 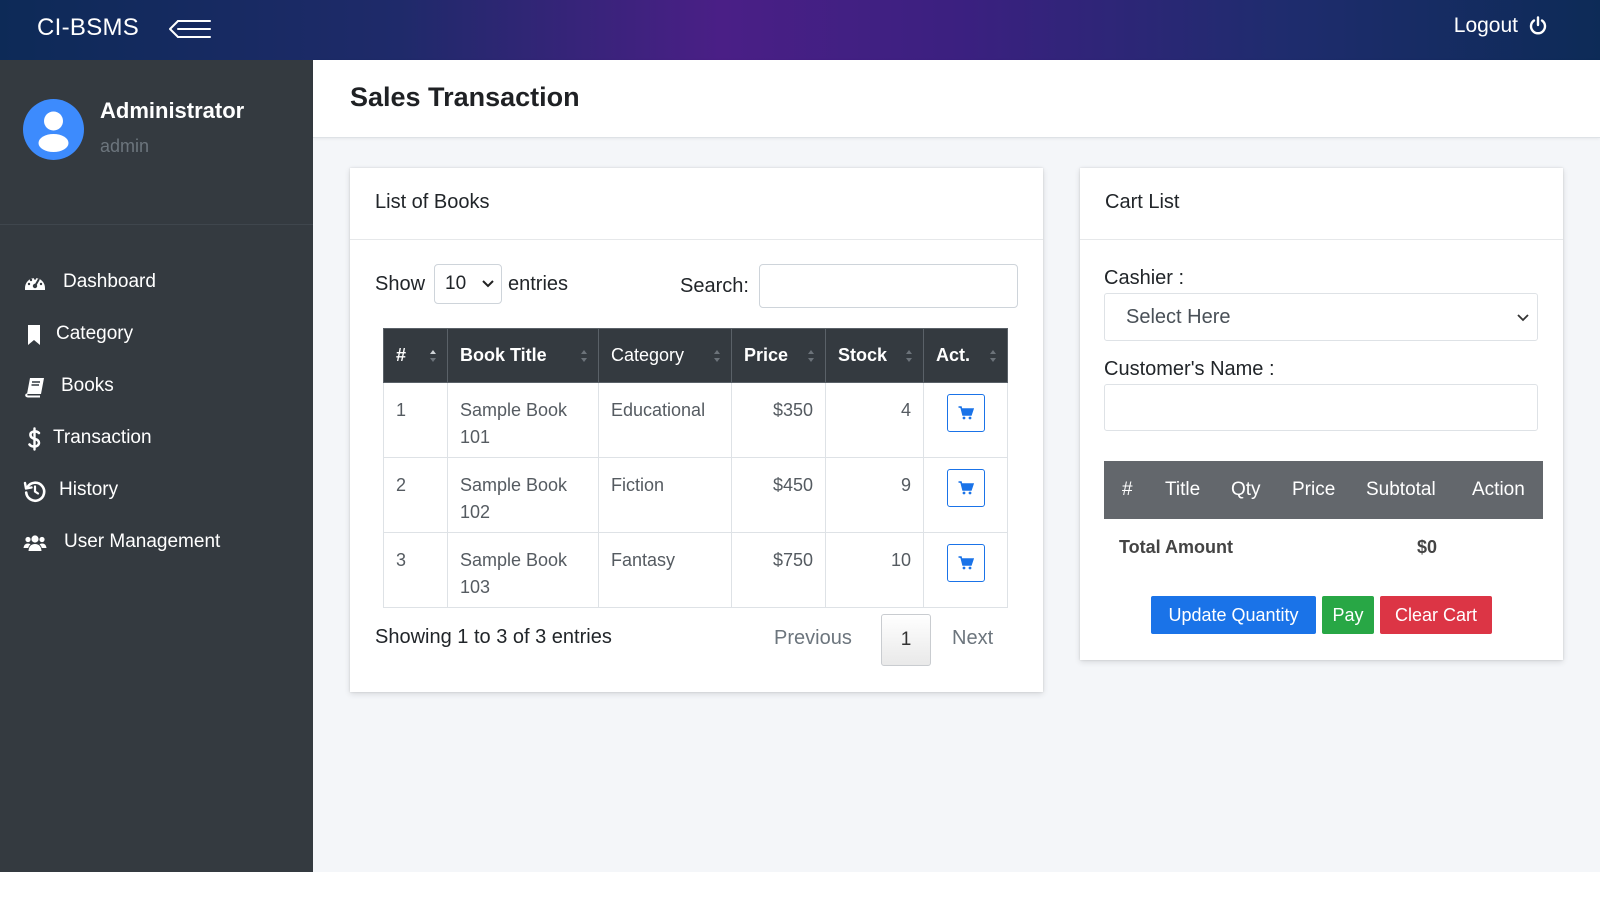 I want to click on cashier-select: Select Here, so click(x=1321, y=317).